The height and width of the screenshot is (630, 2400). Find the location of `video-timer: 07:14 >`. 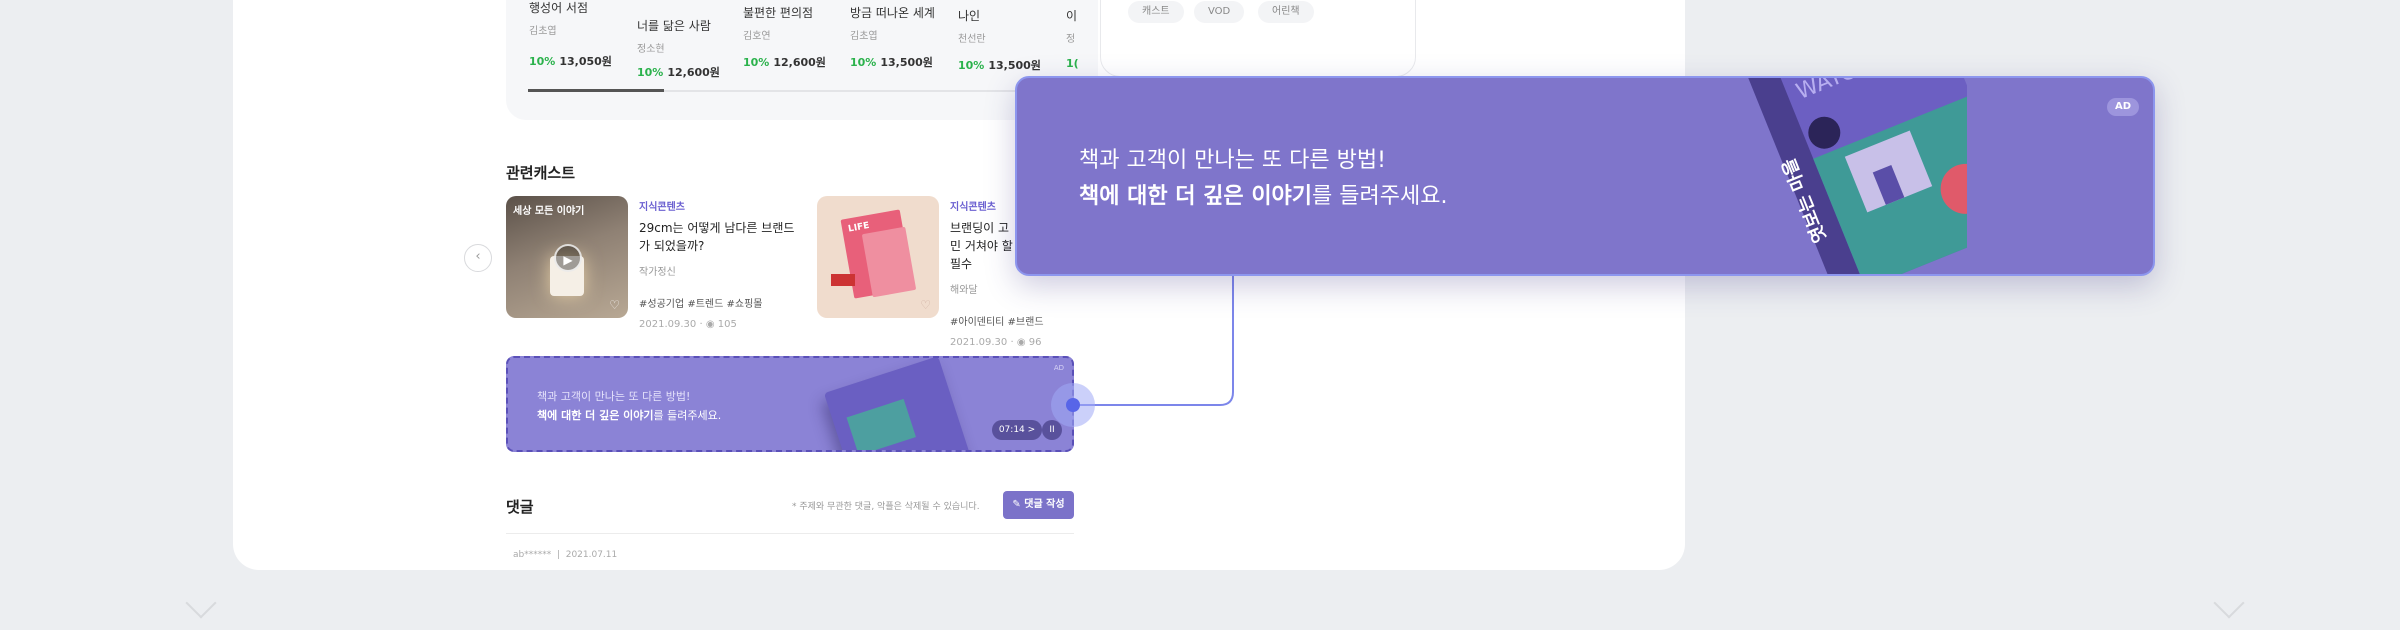

video-timer: 07:14 > is located at coordinates (1017, 430).